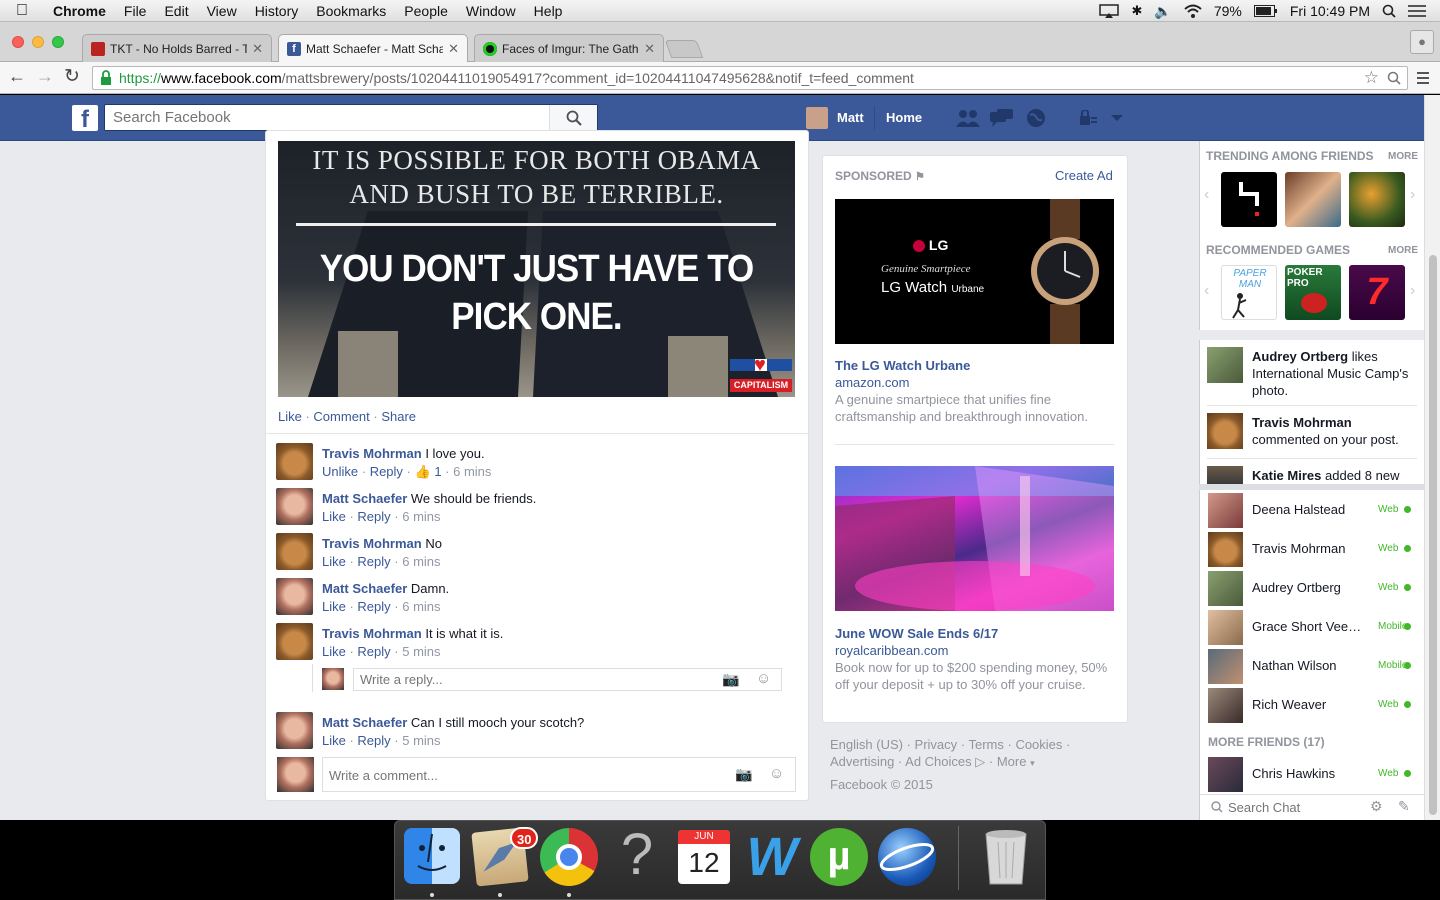 The height and width of the screenshot is (900, 1440). What do you see at coordinates (1109, 11) in the screenshot?
I see `airplay-icon` at bounding box center [1109, 11].